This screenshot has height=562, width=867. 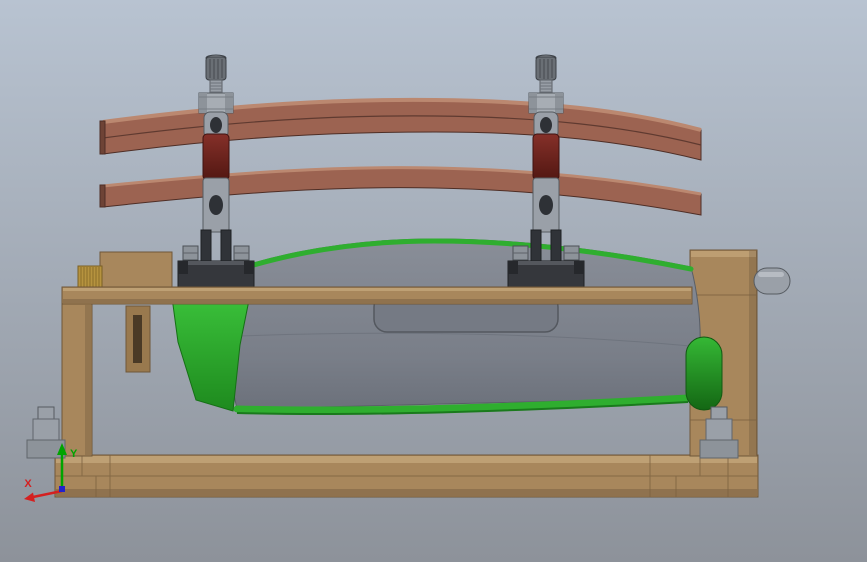 I want to click on copper-lower-end-cap, so click(x=102, y=196).